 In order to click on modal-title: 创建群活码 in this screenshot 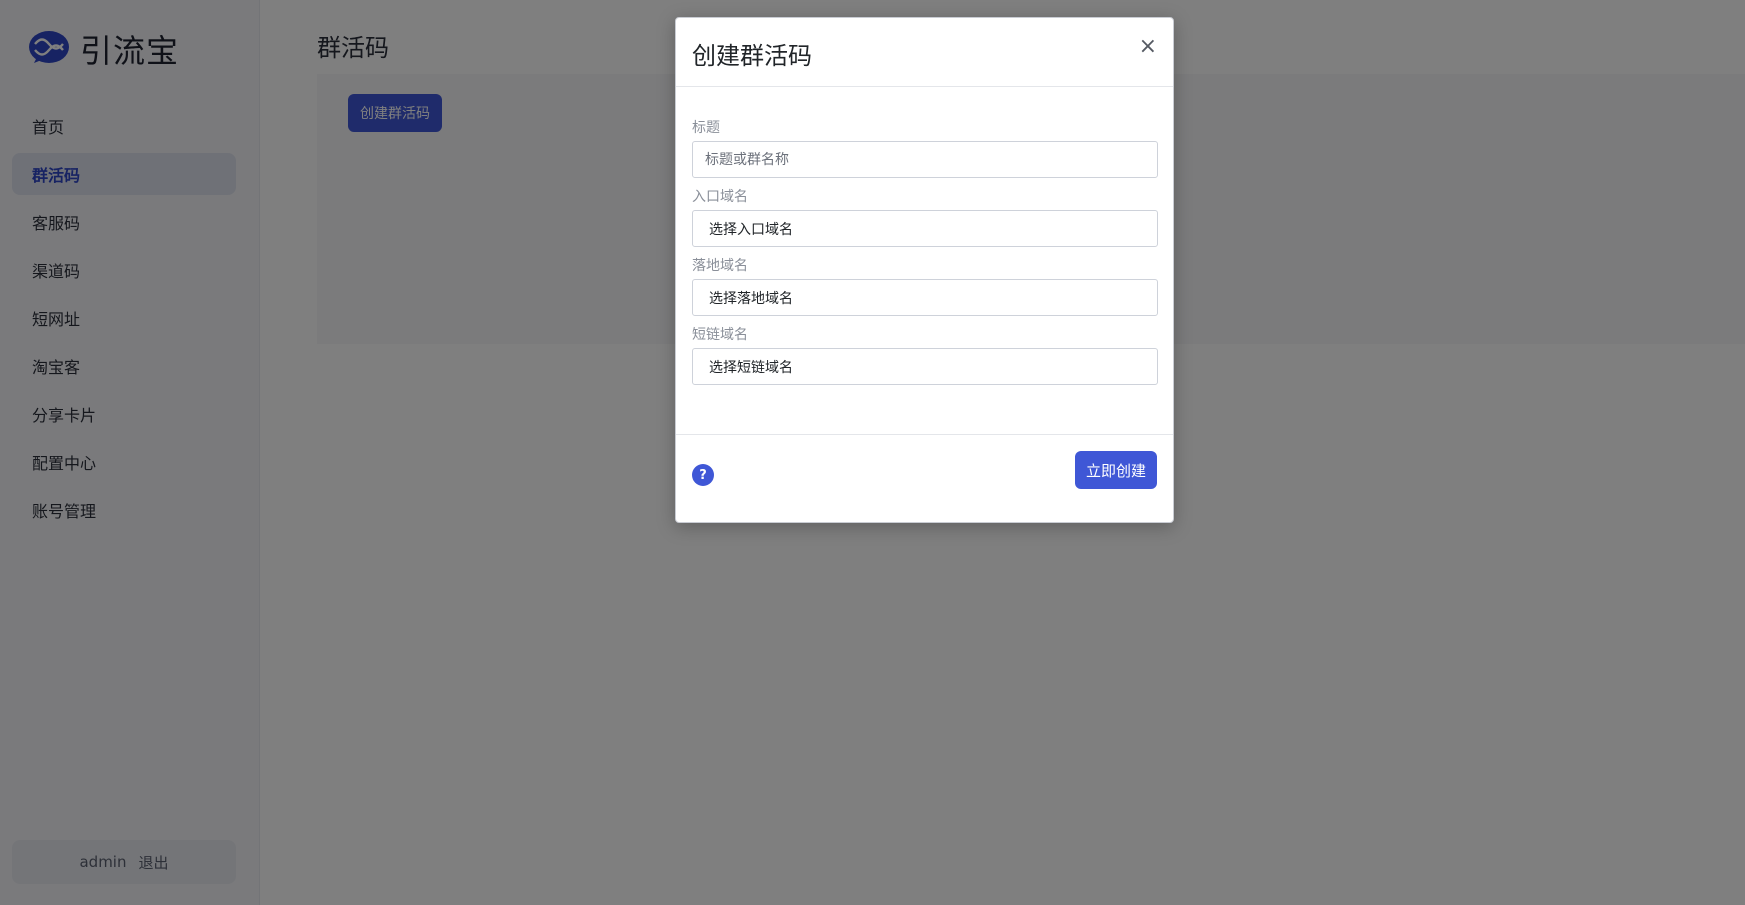, I will do `click(752, 56)`.